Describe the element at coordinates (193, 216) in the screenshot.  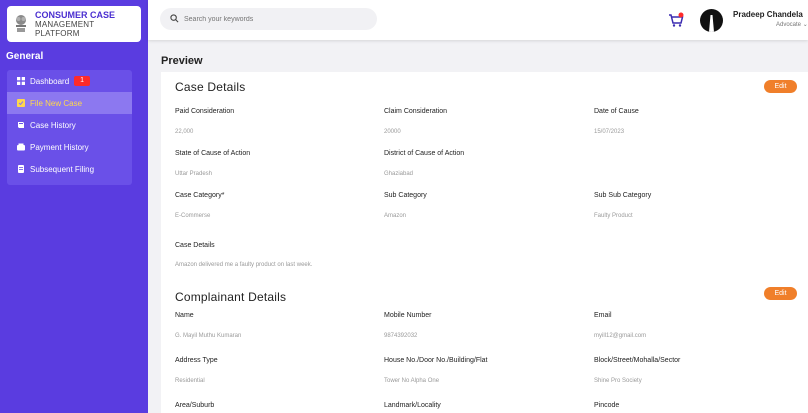
I see `field-value: E-Commerse` at that location.